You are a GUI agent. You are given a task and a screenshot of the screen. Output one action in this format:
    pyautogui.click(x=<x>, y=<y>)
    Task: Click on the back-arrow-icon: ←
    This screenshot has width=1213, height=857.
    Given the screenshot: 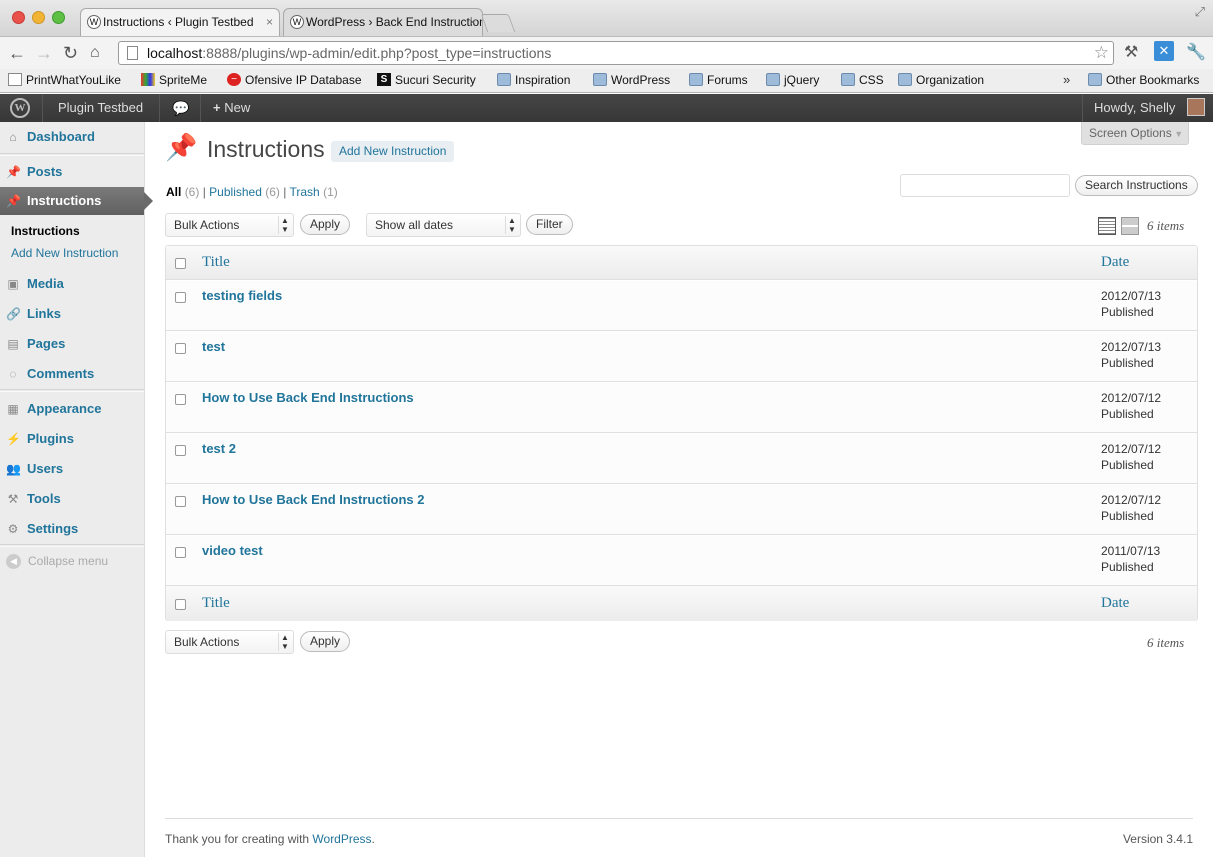 What is the action you would take?
    pyautogui.click(x=17, y=53)
    